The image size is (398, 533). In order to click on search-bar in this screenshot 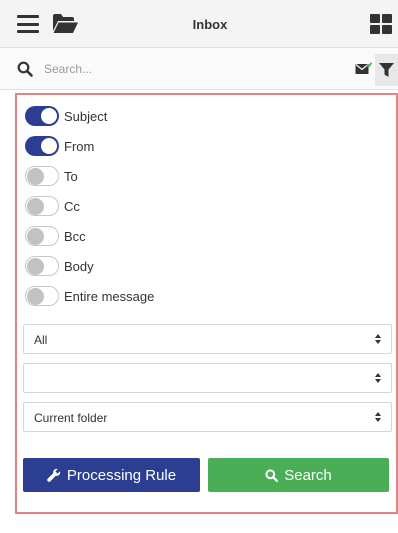, I will do `click(199, 69)`.